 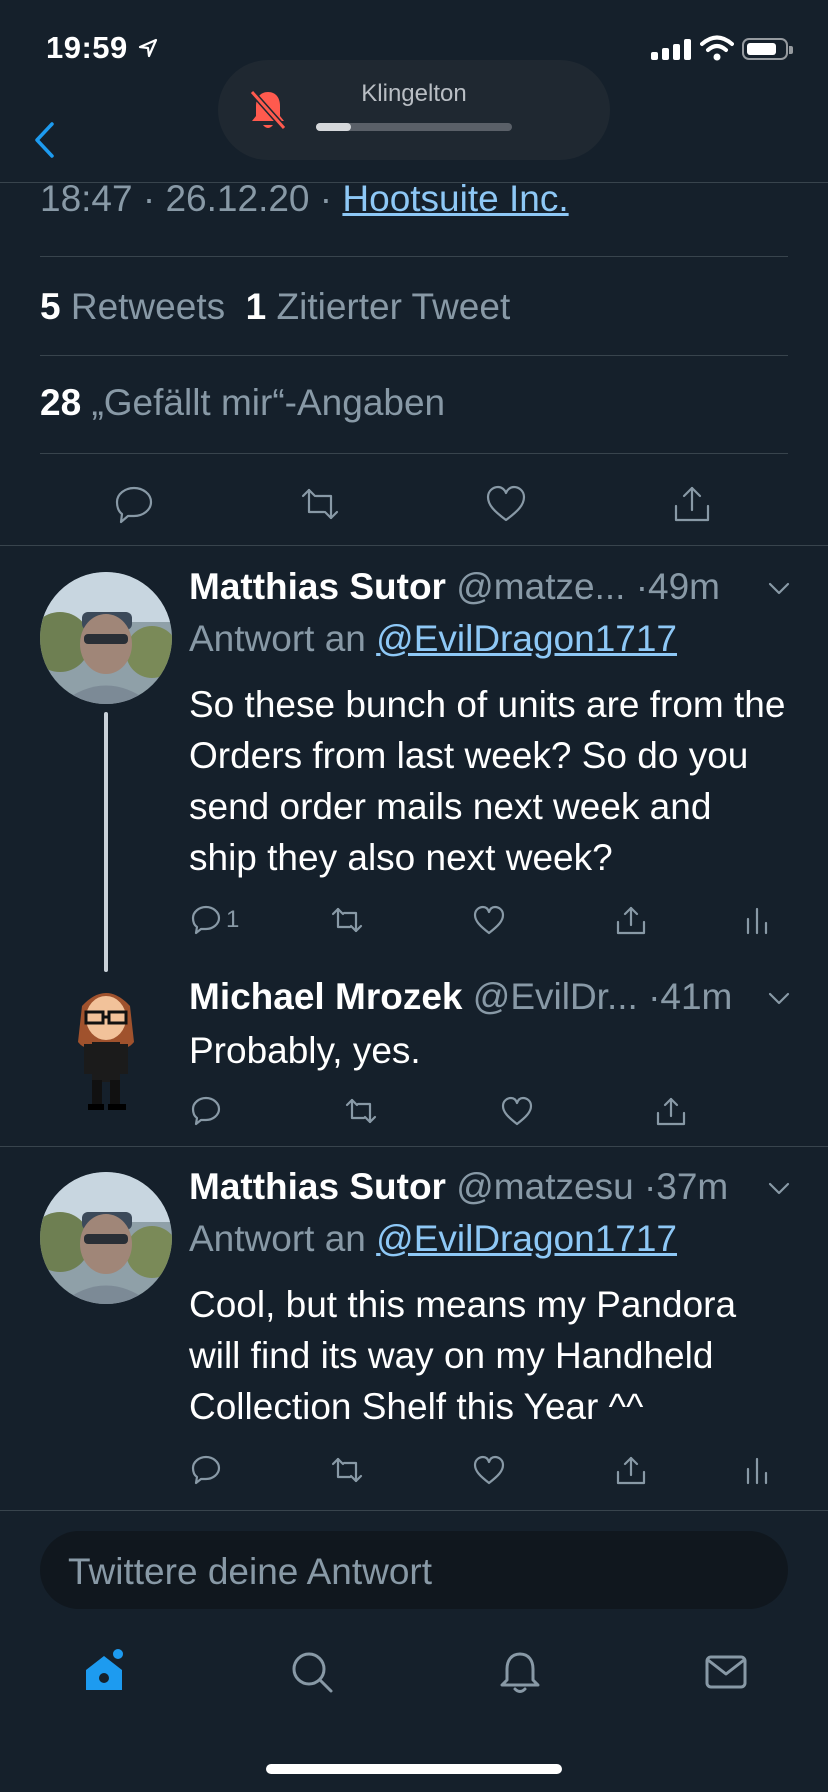 I want to click on battery-icon, so click(x=767, y=49).